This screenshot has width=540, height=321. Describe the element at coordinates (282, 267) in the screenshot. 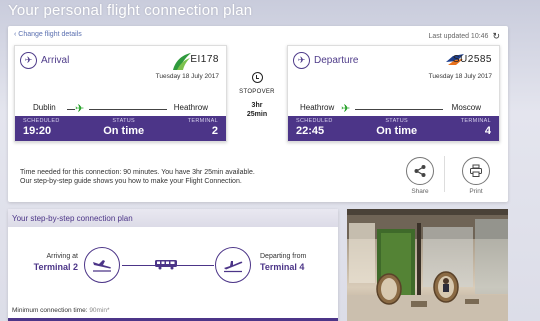

I see `departing-terminal: Terminal 4` at that location.